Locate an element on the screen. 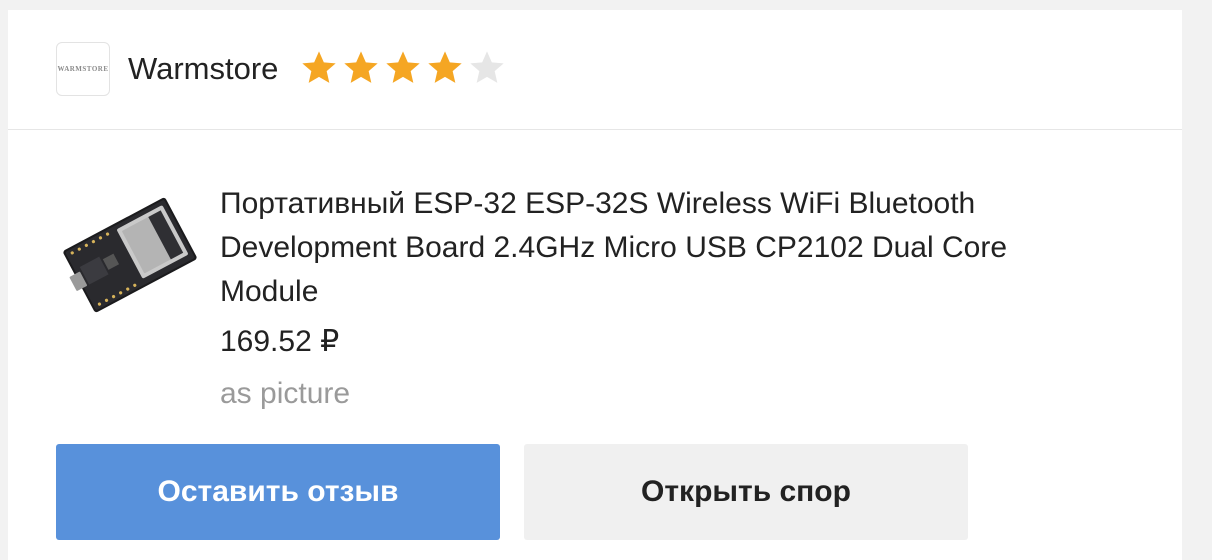 The width and height of the screenshot is (1212, 560). esp32-board-image is located at coordinates (130, 255).